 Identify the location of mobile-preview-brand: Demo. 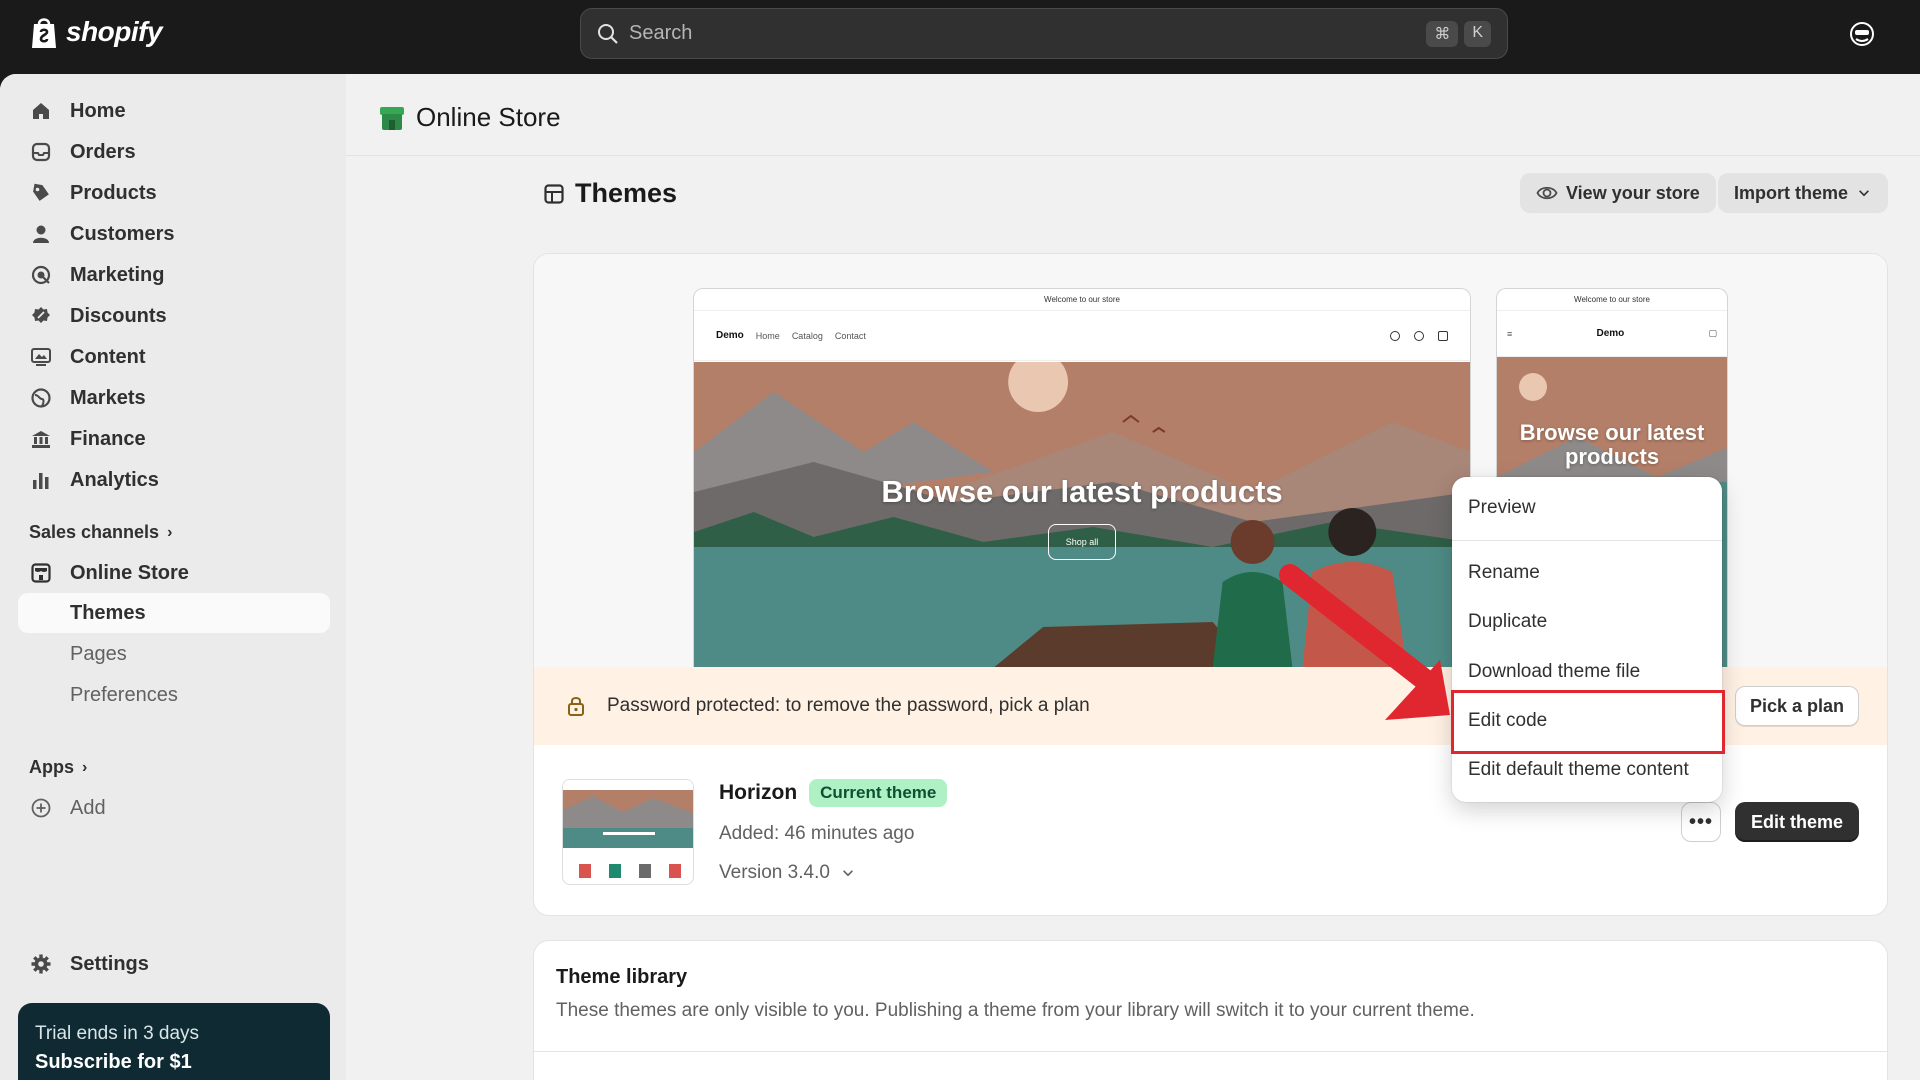
(1610, 333).